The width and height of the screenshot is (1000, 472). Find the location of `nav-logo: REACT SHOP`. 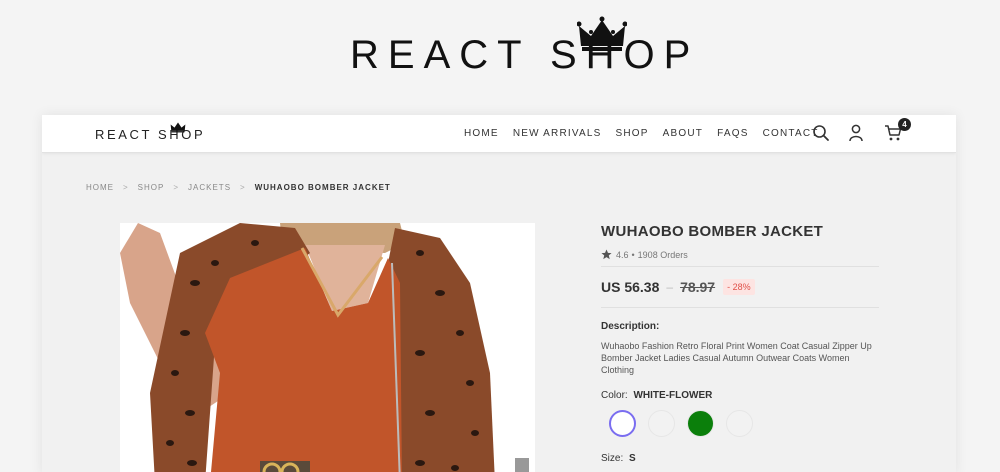

nav-logo: REACT SHOP is located at coordinates (150, 134).